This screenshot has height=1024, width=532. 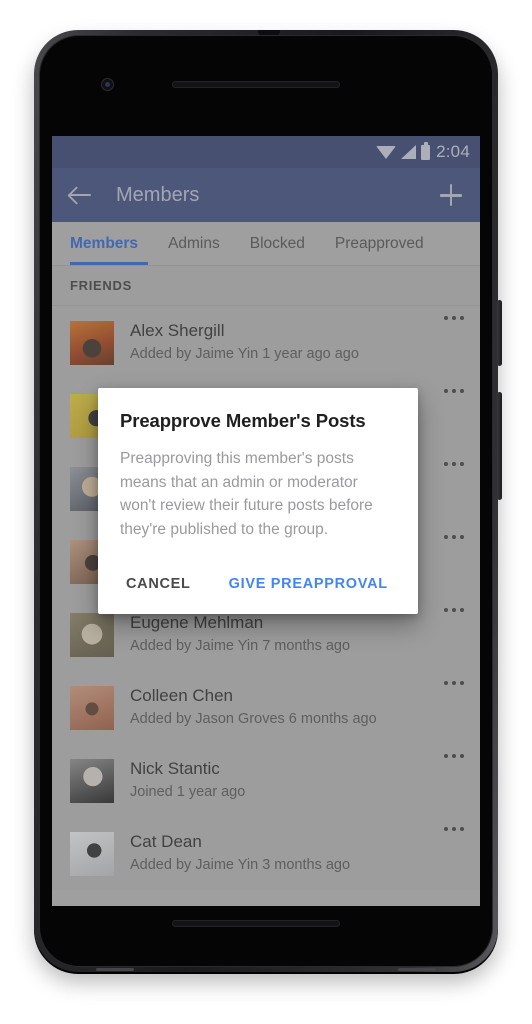 What do you see at coordinates (243, 420) in the screenshot?
I see `dialog-title: Preapprove Member's Posts` at bounding box center [243, 420].